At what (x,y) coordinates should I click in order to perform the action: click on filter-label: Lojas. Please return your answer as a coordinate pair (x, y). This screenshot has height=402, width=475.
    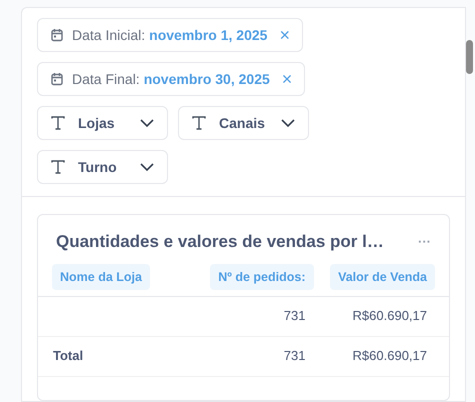
    Looking at the image, I should click on (96, 123).